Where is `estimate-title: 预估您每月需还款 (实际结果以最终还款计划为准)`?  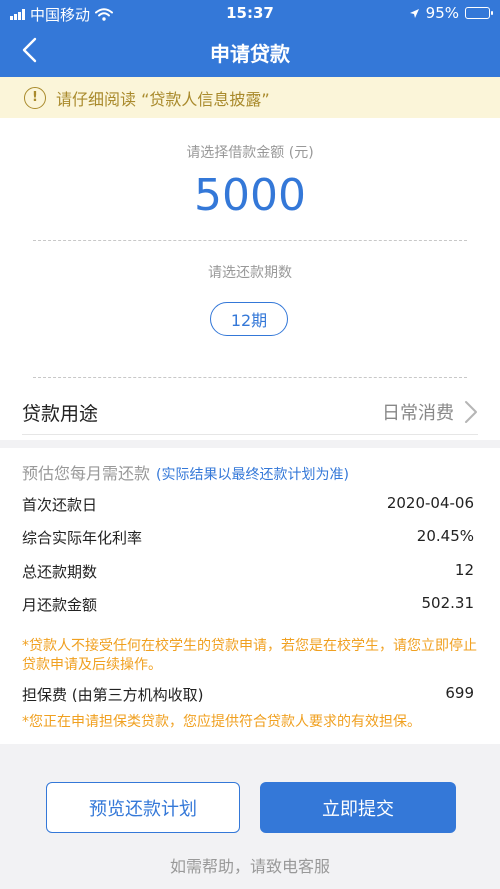 estimate-title: 预估您每月需还款 (实际结果以最终还款计划为准) is located at coordinates (185, 473).